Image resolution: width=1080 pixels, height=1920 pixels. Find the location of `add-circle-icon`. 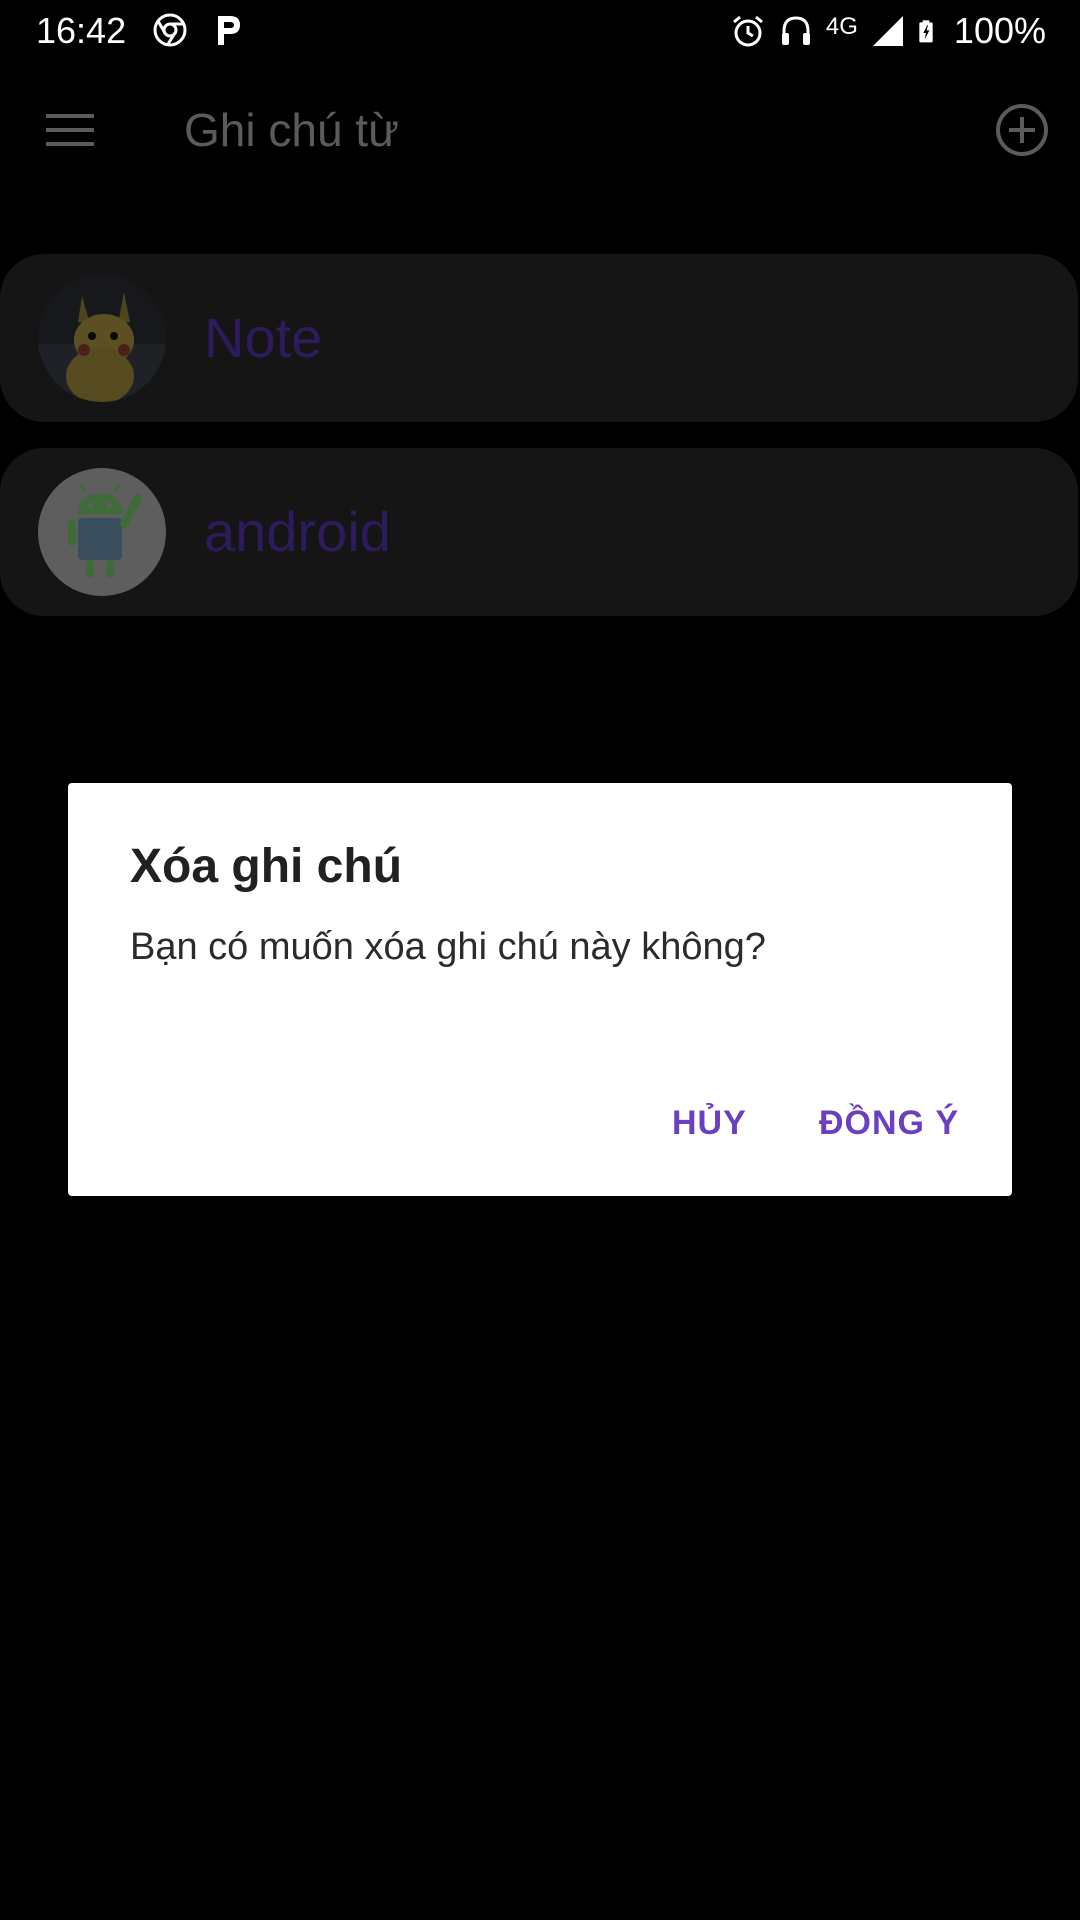

add-circle-icon is located at coordinates (1022, 130).